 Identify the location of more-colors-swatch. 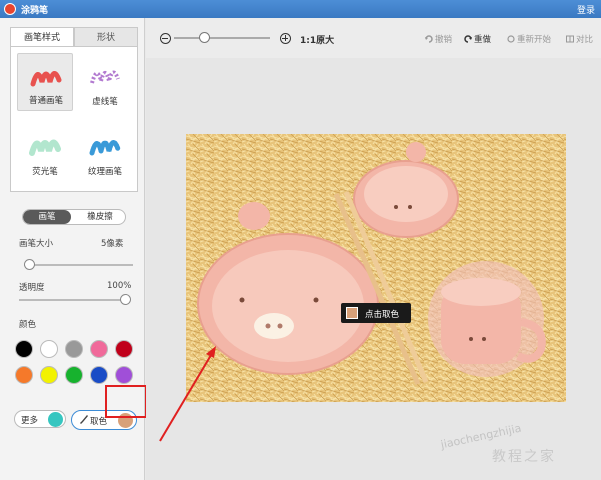
(55, 419).